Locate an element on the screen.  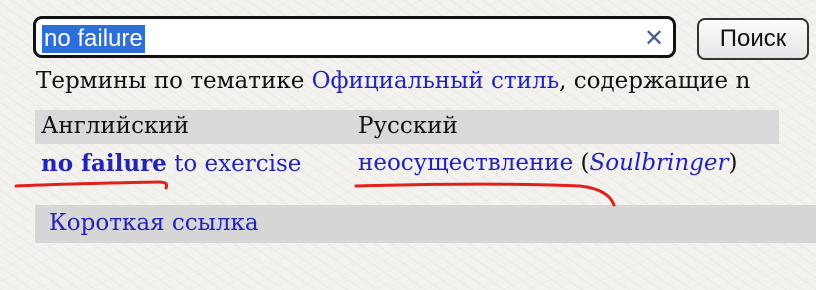
annotation-layer is located at coordinates (315, 193).